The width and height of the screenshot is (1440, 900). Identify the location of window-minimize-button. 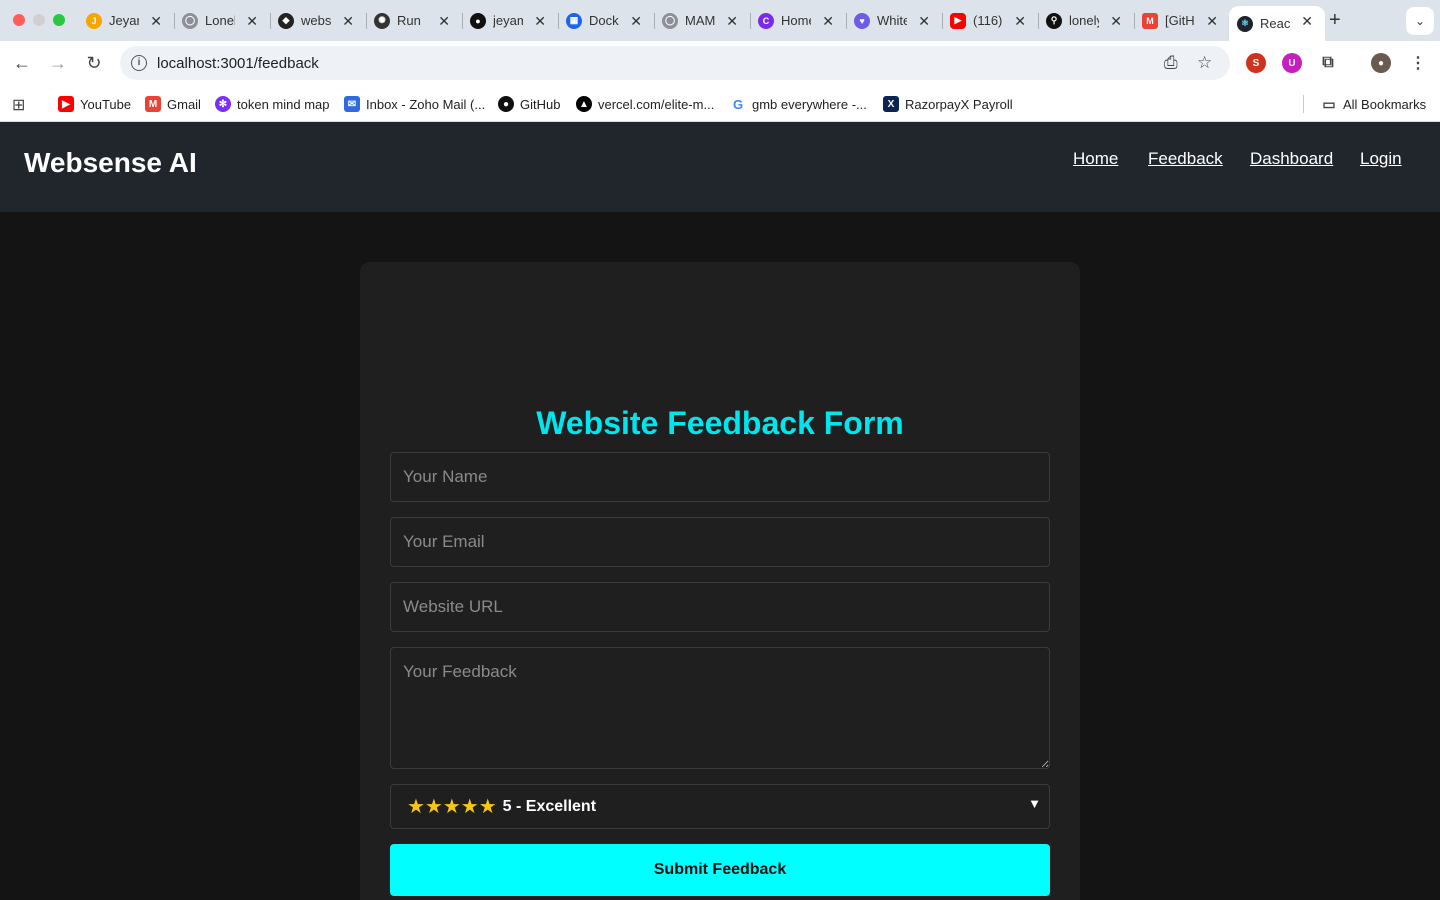
(39, 20).